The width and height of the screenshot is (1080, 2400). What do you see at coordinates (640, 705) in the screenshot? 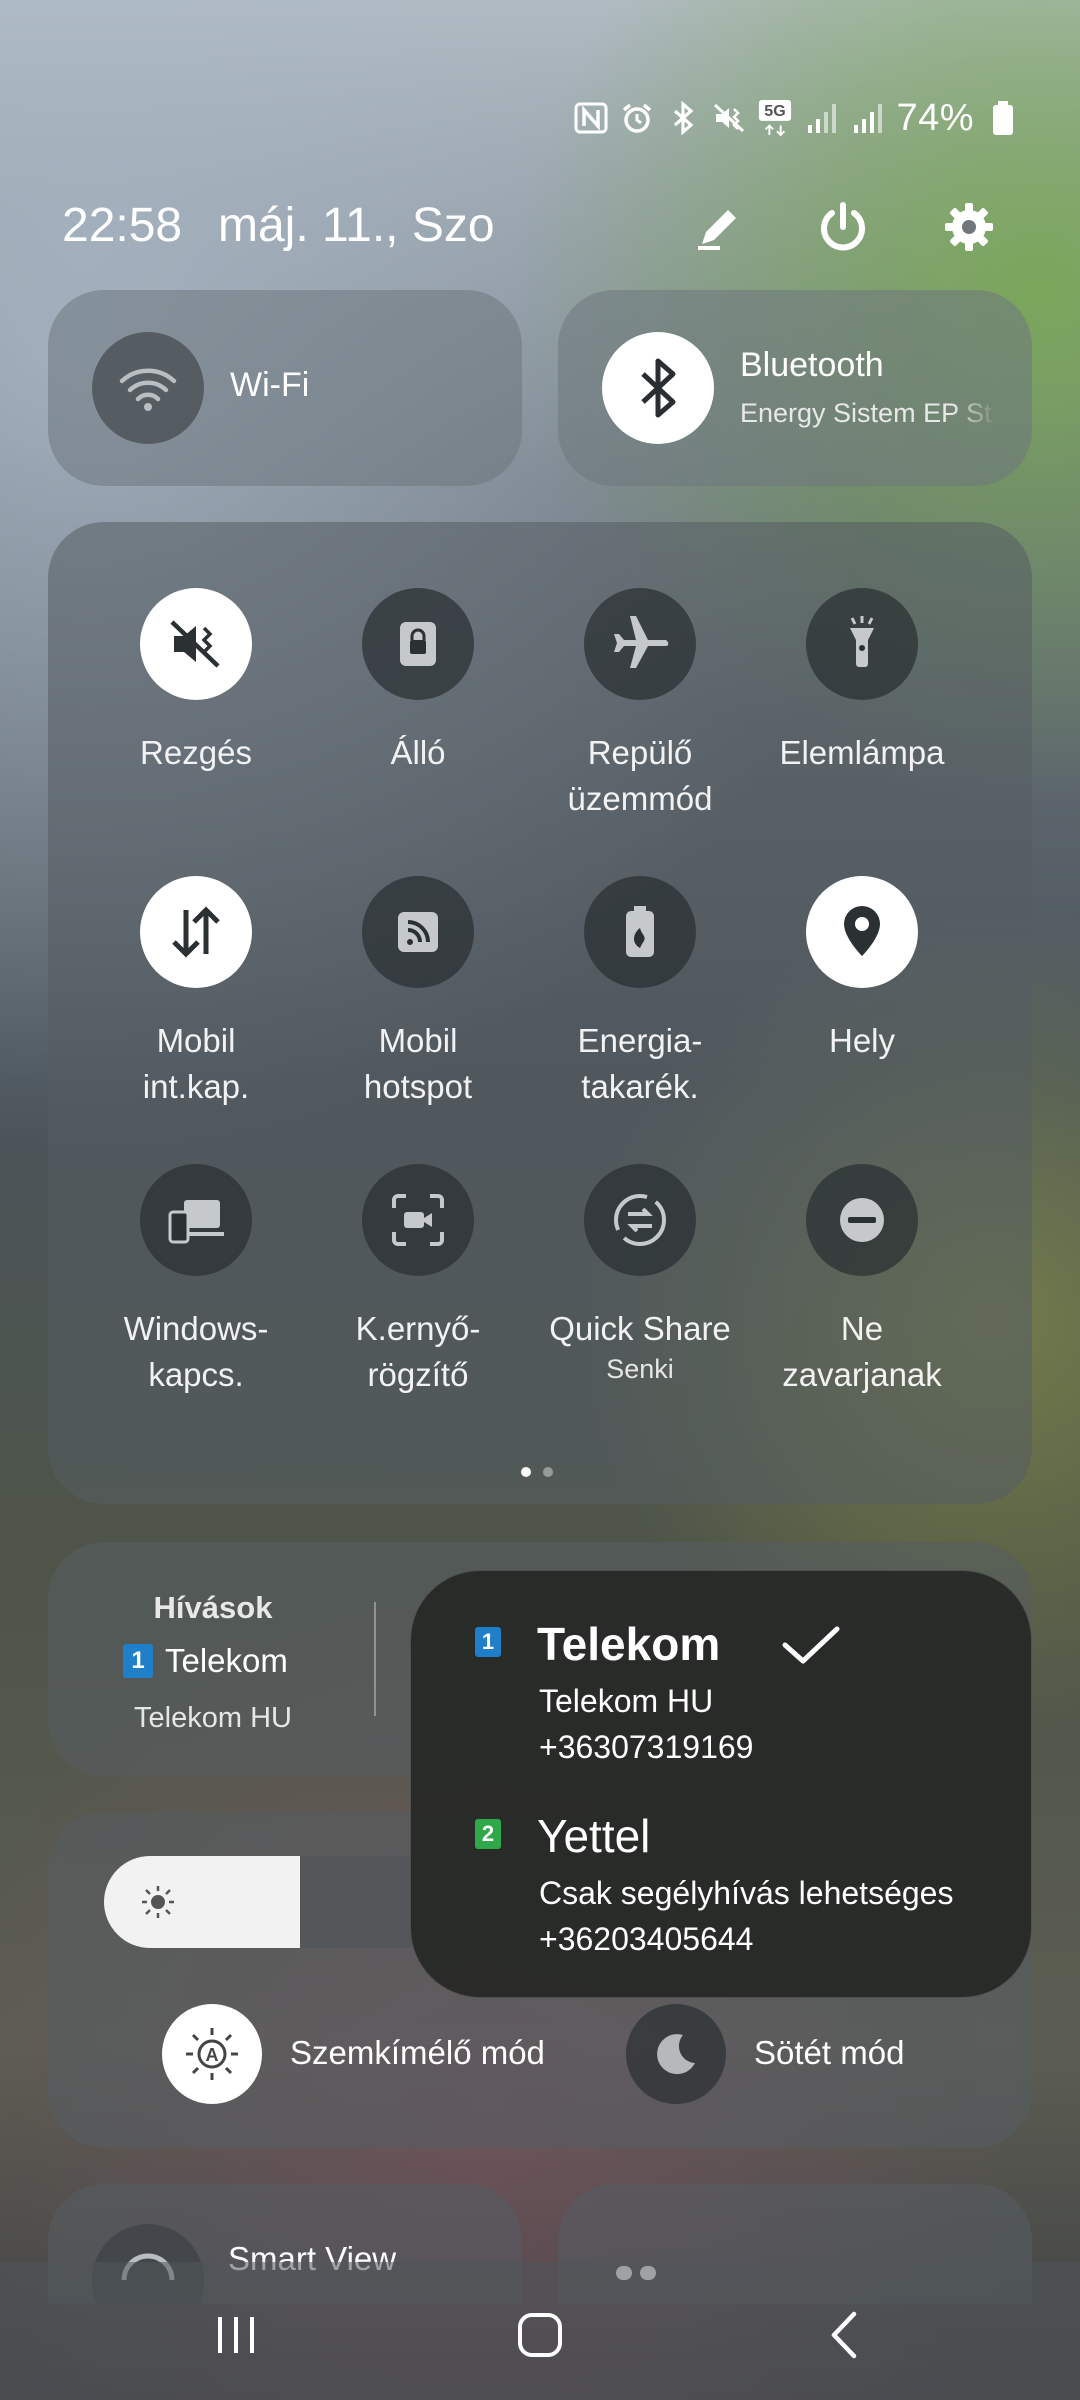
I see `tile-airplane: Repülő üzemmód` at bounding box center [640, 705].